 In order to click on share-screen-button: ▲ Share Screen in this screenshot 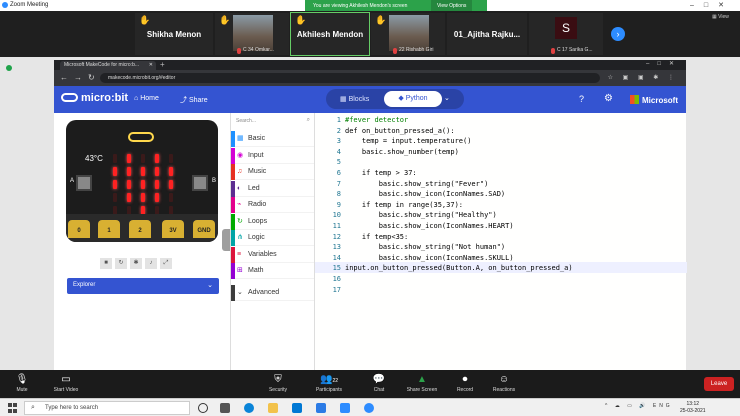, I will do `click(422, 383)`.